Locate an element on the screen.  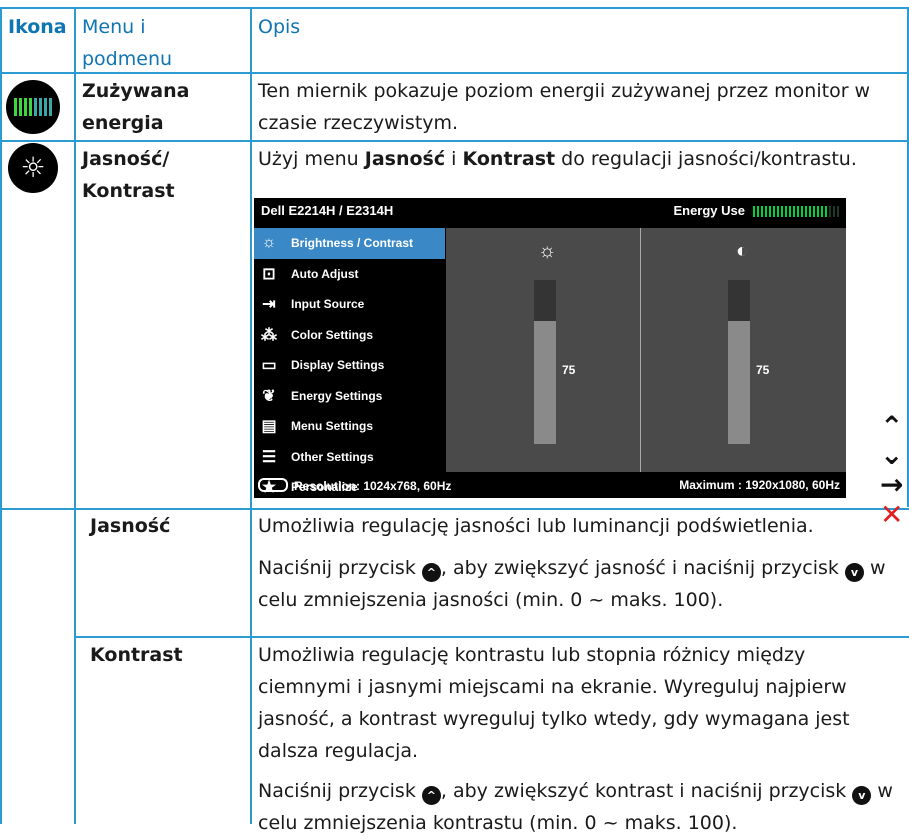
osd-menu-item: ☰ Other Settings is located at coordinates (349, 457).